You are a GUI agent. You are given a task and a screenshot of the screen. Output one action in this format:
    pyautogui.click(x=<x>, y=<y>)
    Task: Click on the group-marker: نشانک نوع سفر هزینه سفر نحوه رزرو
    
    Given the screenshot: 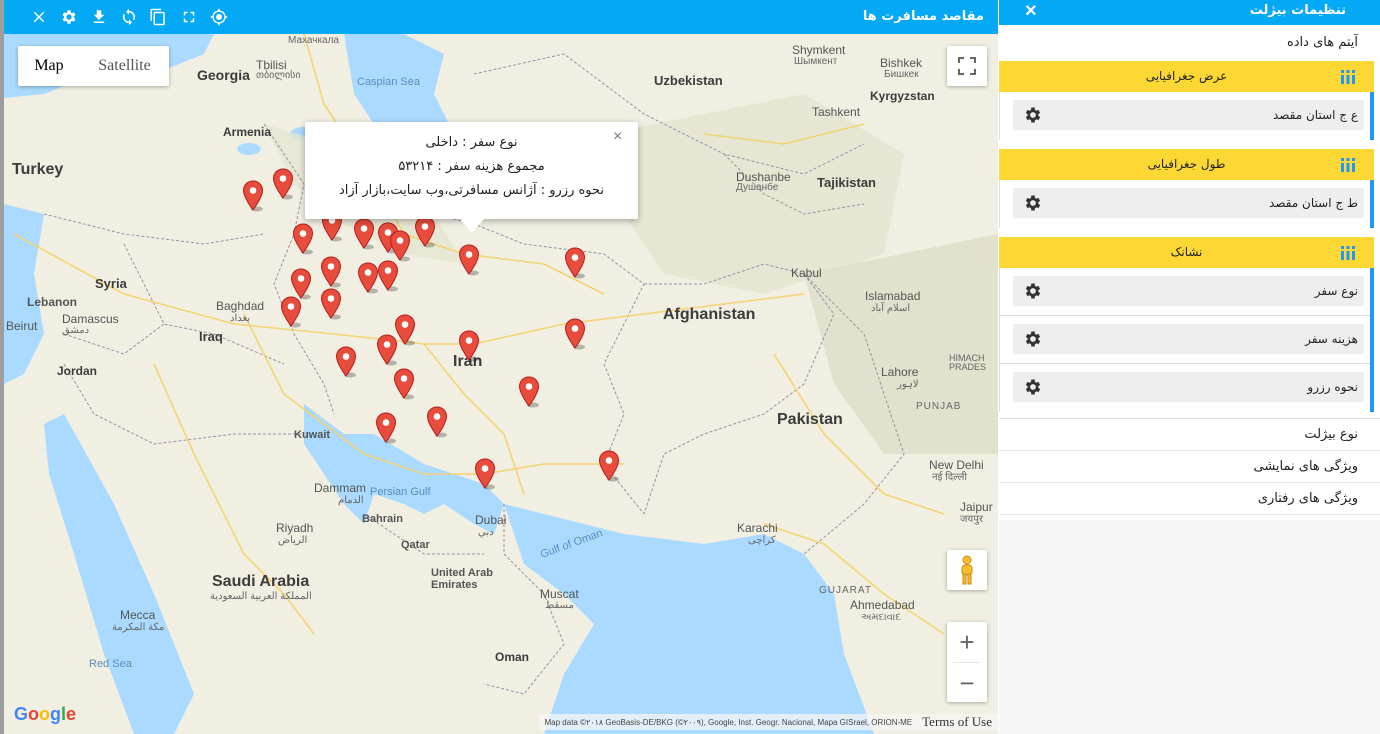 What is the action you would take?
    pyautogui.click(x=1186, y=324)
    